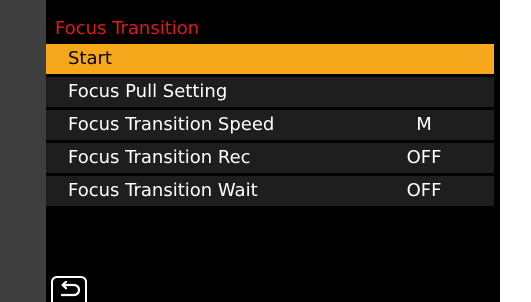 This screenshot has width=531, height=302. Describe the element at coordinates (148, 91) in the screenshot. I see `menu-item-label: Focus Pull Setting` at that location.